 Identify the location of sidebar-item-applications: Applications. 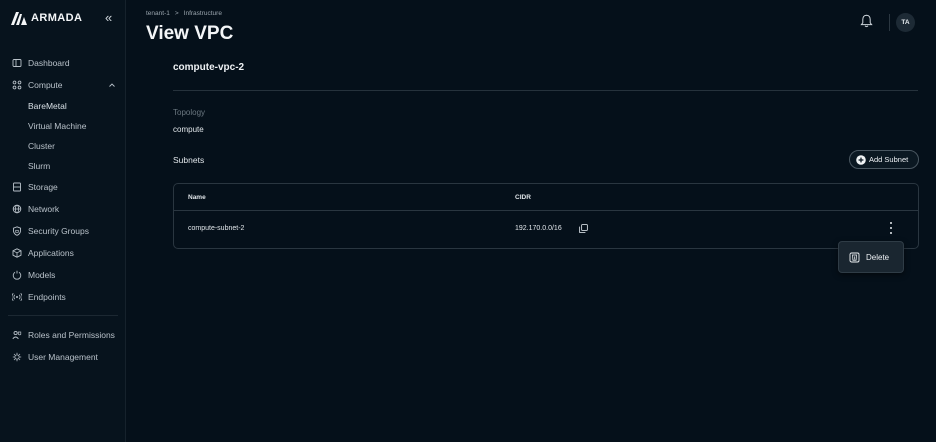
(63, 253).